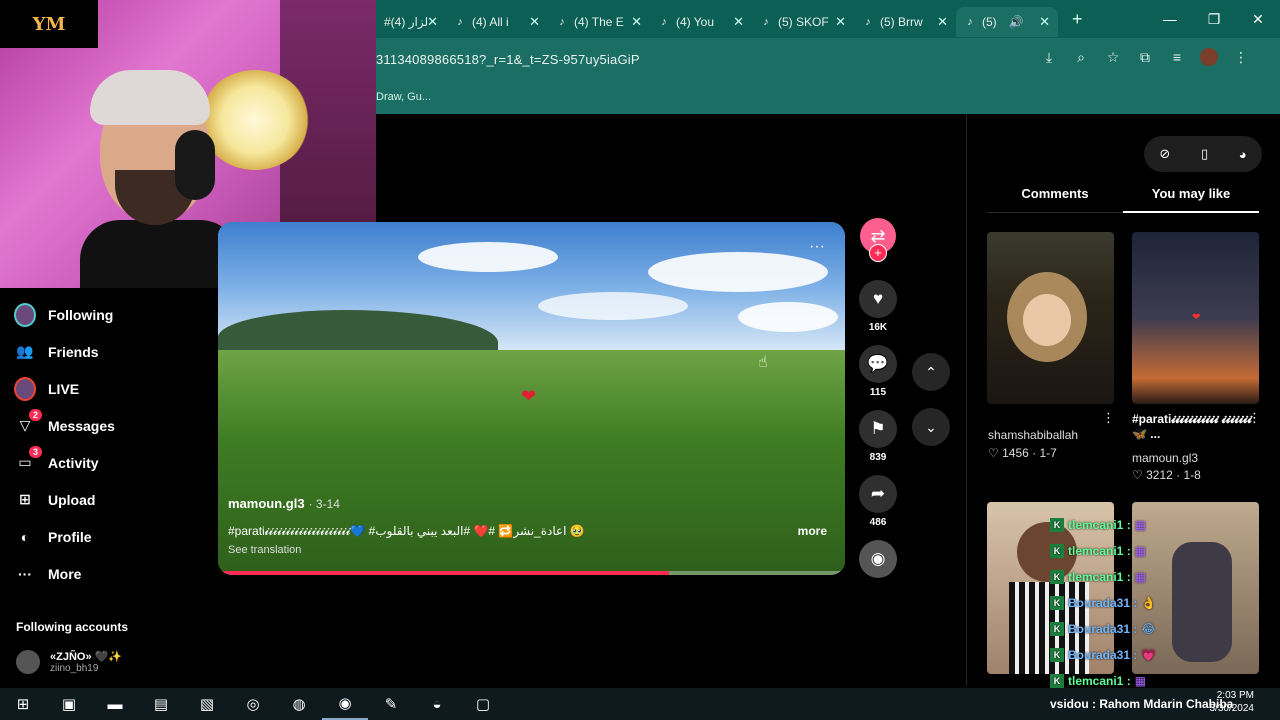 This screenshot has height=720, width=1280. I want to click on card-author: mamoun.gl3, so click(1165, 458).